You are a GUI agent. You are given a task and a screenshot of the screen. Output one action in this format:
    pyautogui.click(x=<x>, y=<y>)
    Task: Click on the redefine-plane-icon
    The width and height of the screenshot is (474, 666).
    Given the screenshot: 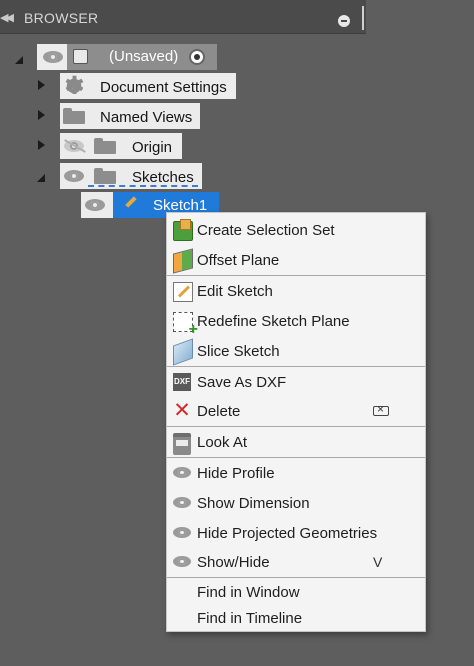 What is the action you would take?
    pyautogui.click(x=185, y=325)
    